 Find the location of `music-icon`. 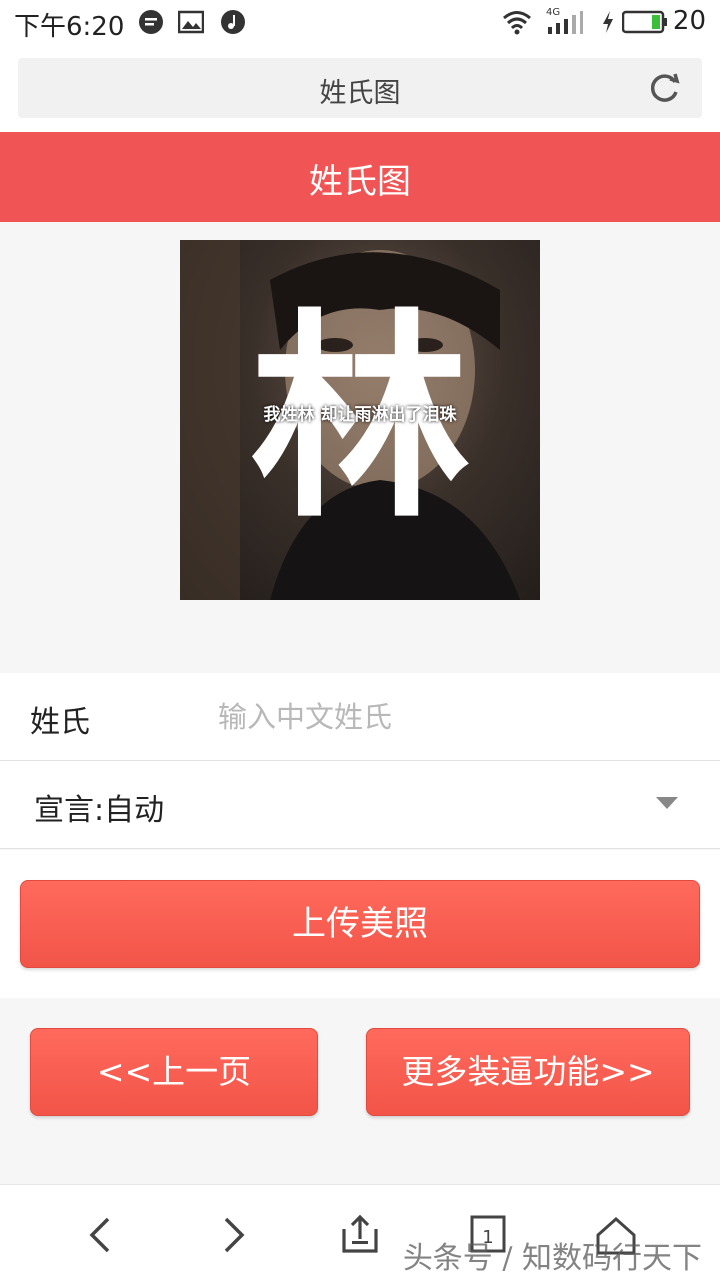

music-icon is located at coordinates (233, 22).